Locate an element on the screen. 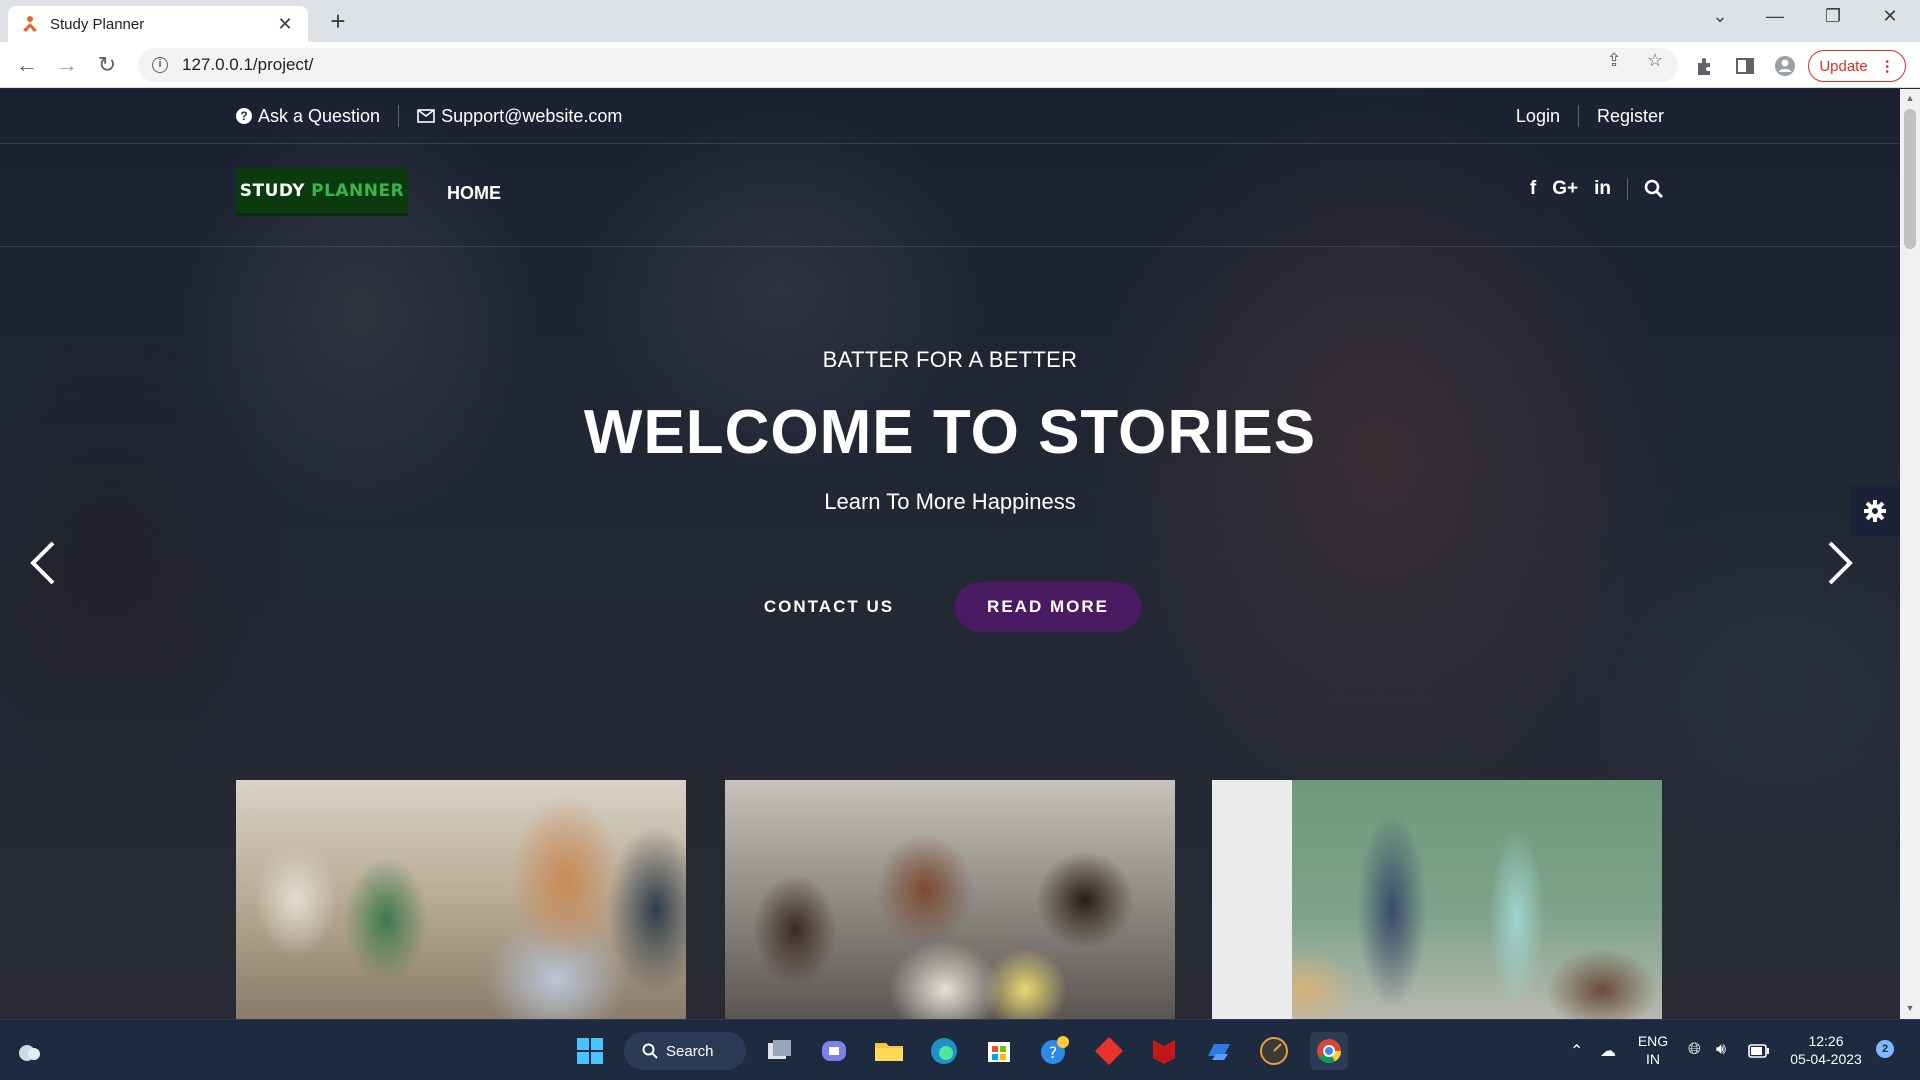 This screenshot has width=1920, height=1080. support-email-link: Support@website.com is located at coordinates (519, 116).